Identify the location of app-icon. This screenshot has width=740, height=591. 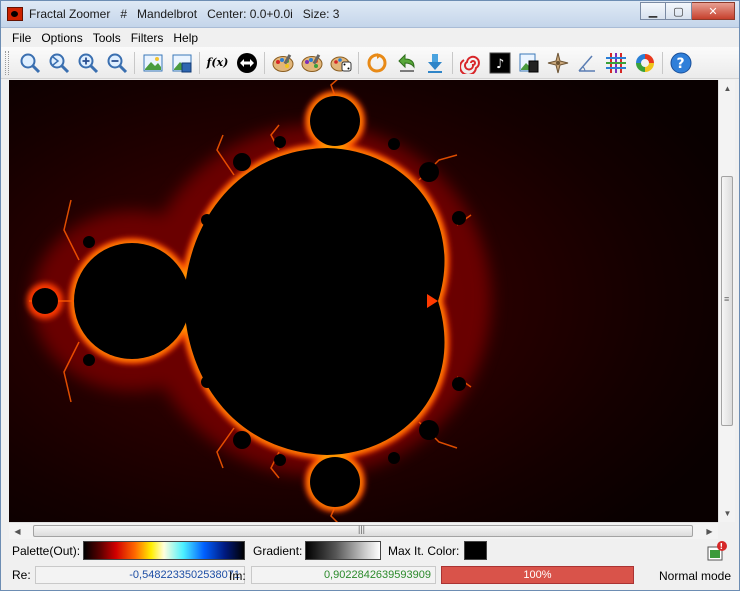
(15, 14).